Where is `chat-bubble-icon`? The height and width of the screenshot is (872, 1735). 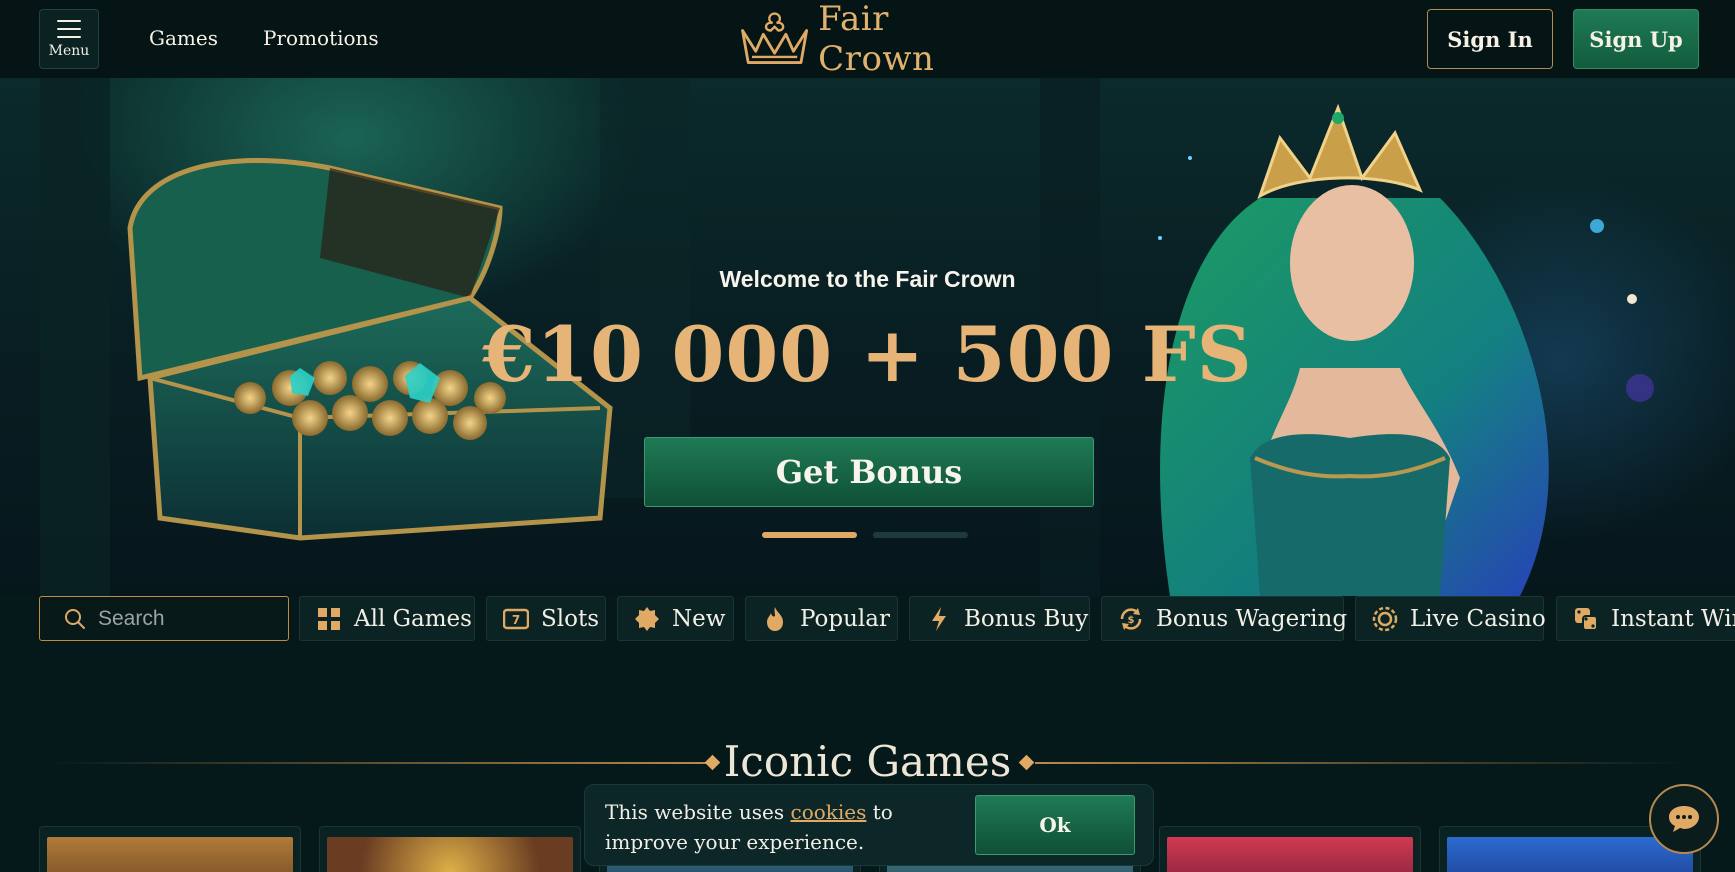
chat-bubble-icon is located at coordinates (1684, 819).